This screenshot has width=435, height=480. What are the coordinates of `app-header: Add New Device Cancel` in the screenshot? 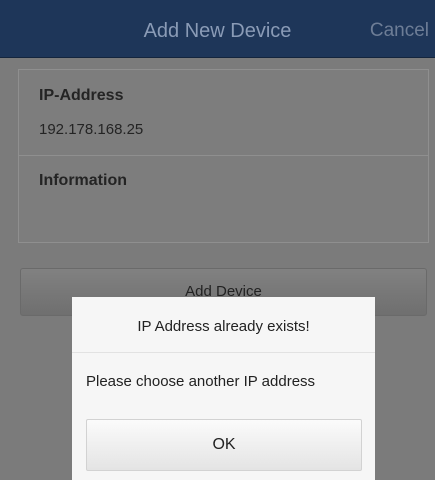 It's located at (217, 29).